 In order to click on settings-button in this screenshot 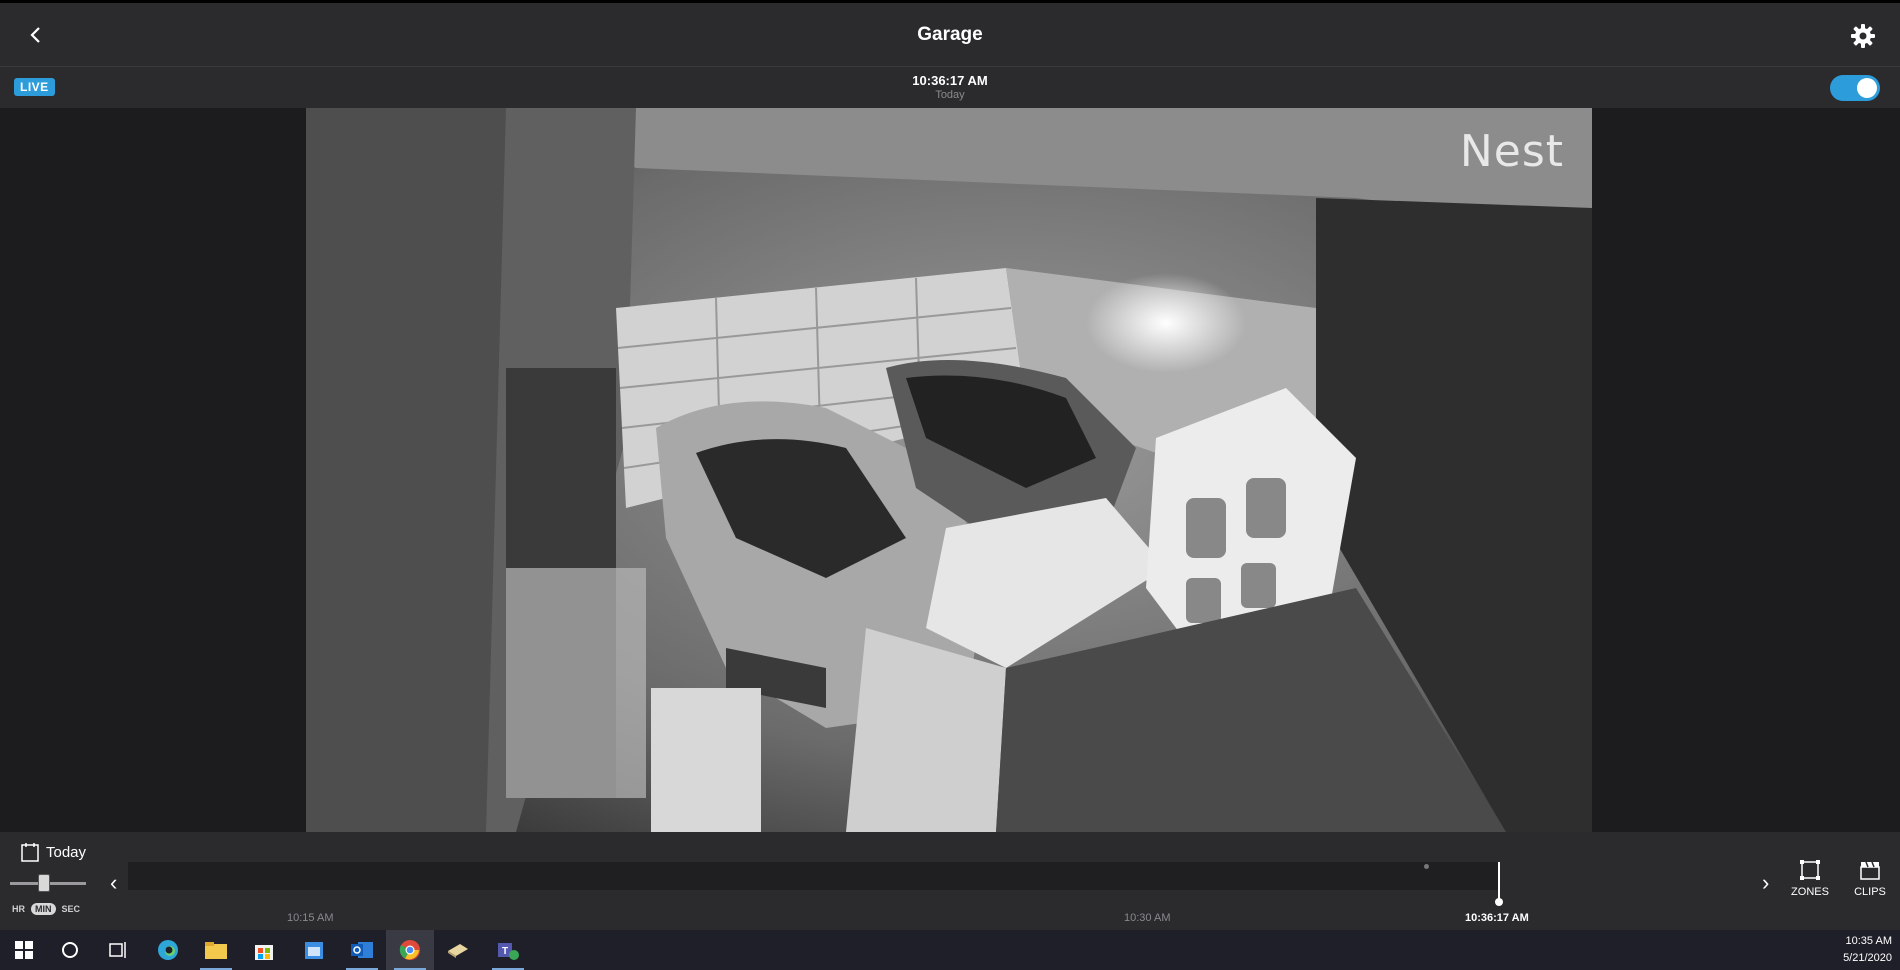, I will do `click(1863, 36)`.